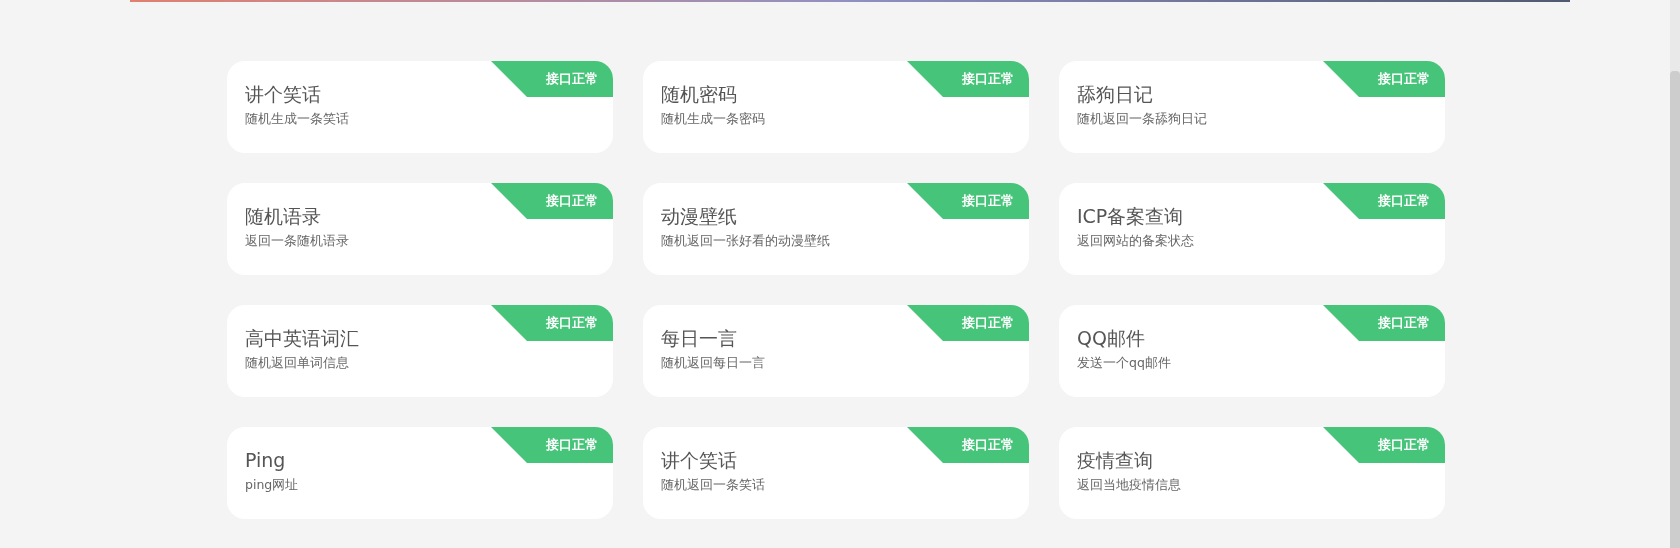 This screenshot has height=548, width=1680. What do you see at coordinates (272, 485) in the screenshot?
I see `api-description: ping网址` at bounding box center [272, 485].